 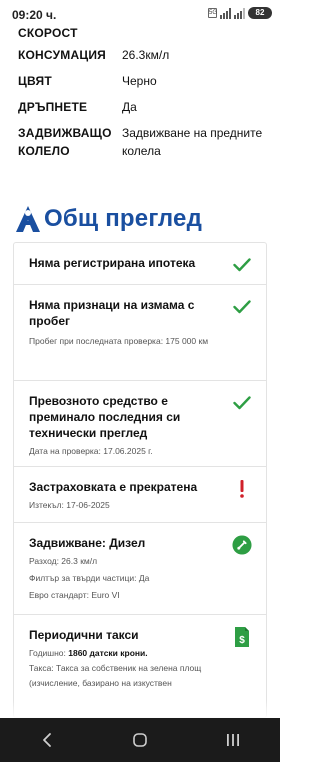 What do you see at coordinates (34, 15) in the screenshot?
I see `status-time: 09:20 ч.` at bounding box center [34, 15].